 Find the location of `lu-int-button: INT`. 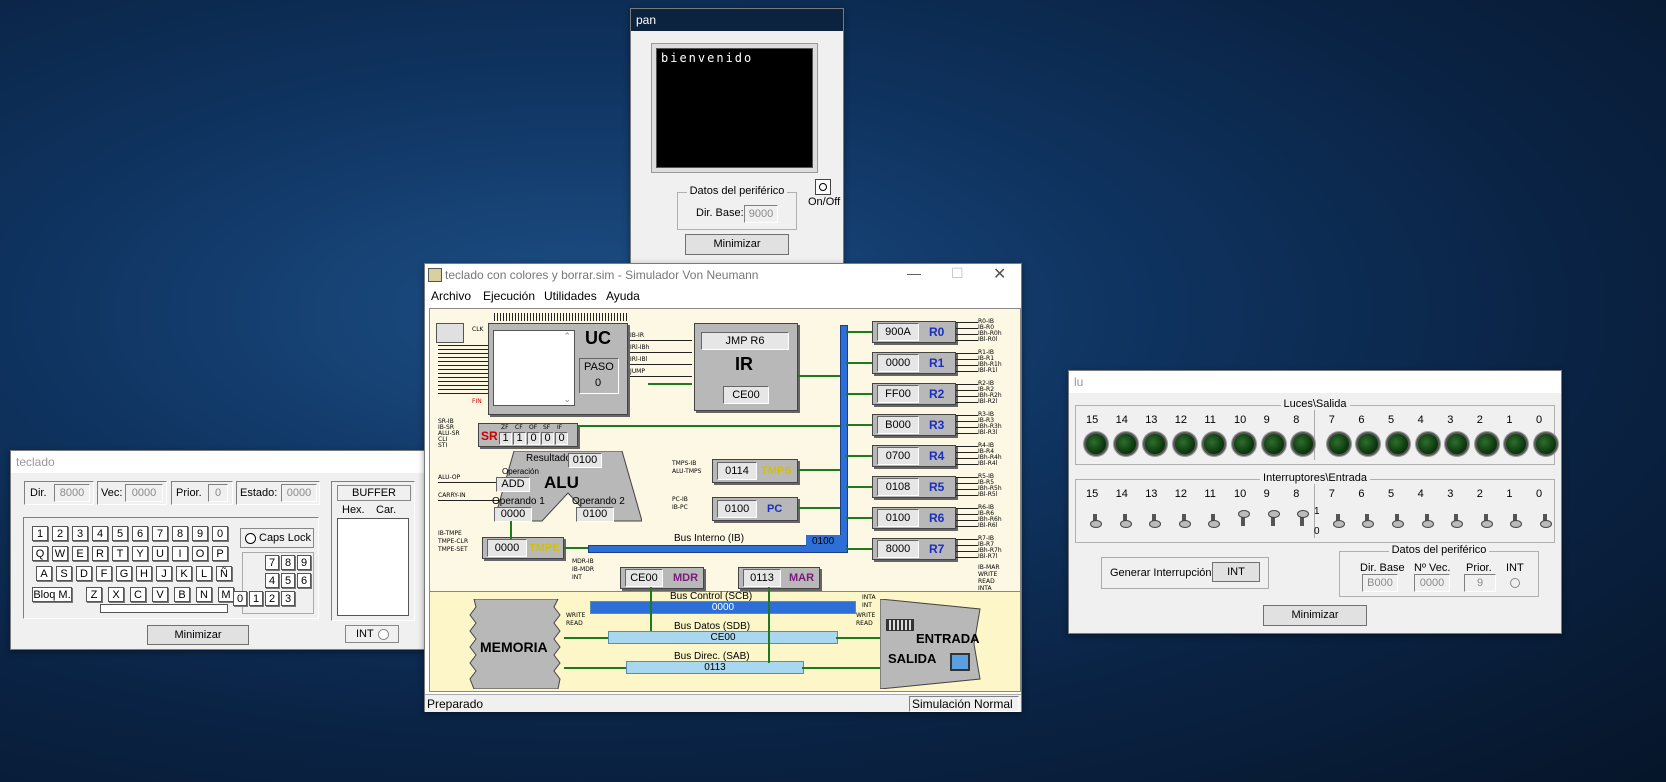

lu-int-button: INT is located at coordinates (1236, 572).